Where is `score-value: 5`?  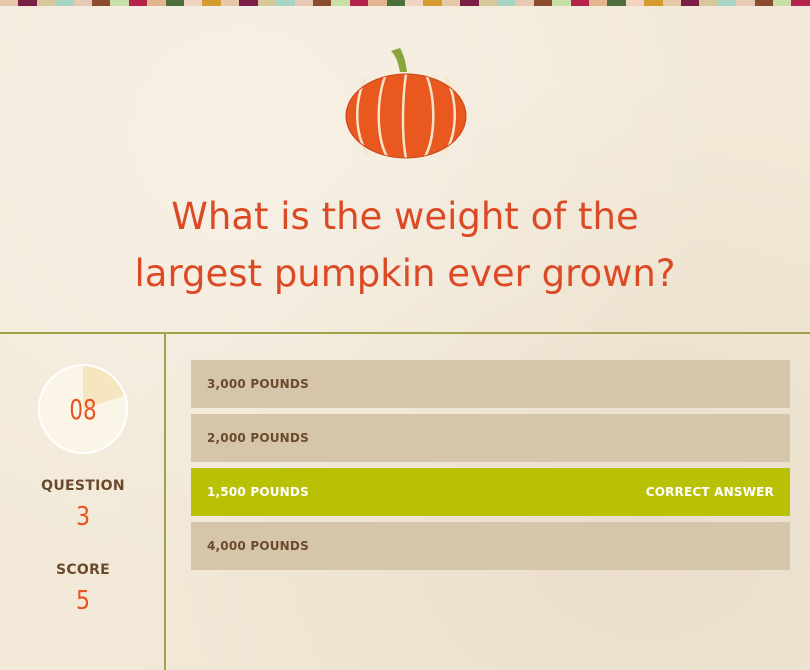 score-value: 5 is located at coordinates (83, 601).